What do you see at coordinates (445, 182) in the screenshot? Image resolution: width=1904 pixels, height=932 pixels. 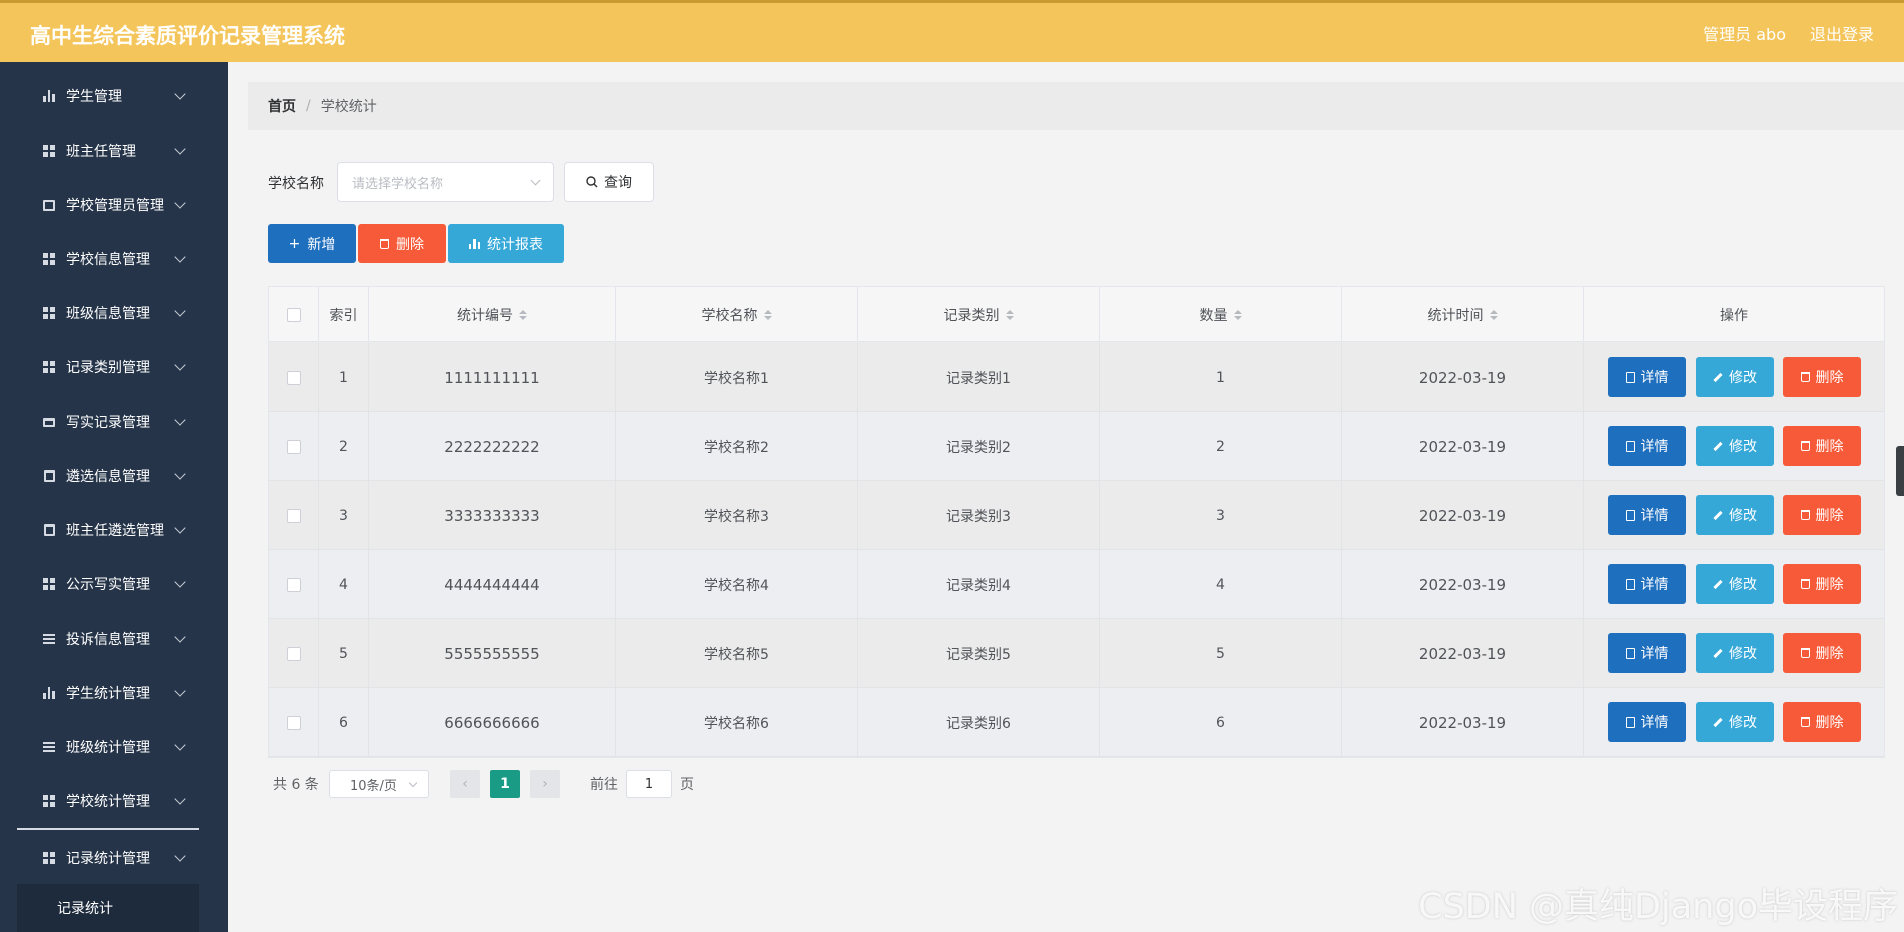 I see `school-name-select: 请选择学校名称` at bounding box center [445, 182].